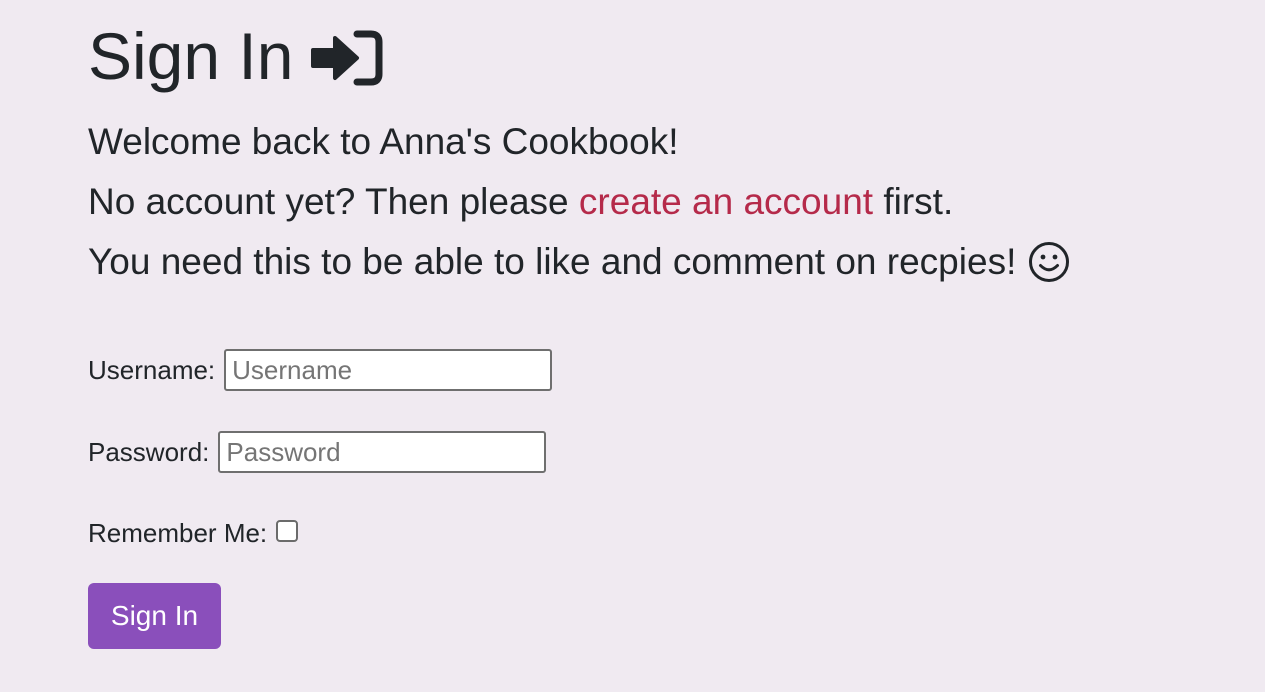 Image resolution: width=1265 pixels, height=692 pixels. What do you see at coordinates (154, 616) in the screenshot?
I see `sign-in-button: Sign In` at bounding box center [154, 616].